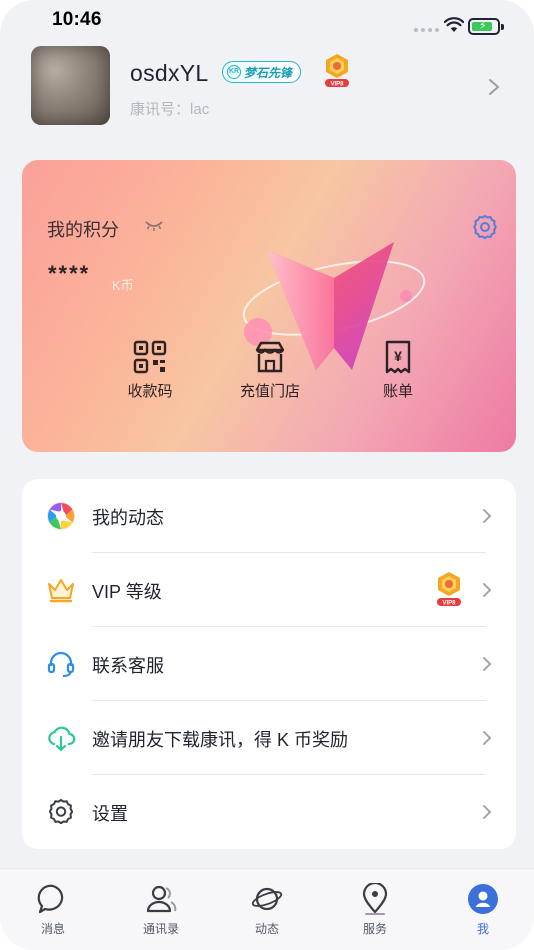 The width and height of the screenshot is (534, 950). I want to click on menu-item-label: 设置, so click(110, 814).